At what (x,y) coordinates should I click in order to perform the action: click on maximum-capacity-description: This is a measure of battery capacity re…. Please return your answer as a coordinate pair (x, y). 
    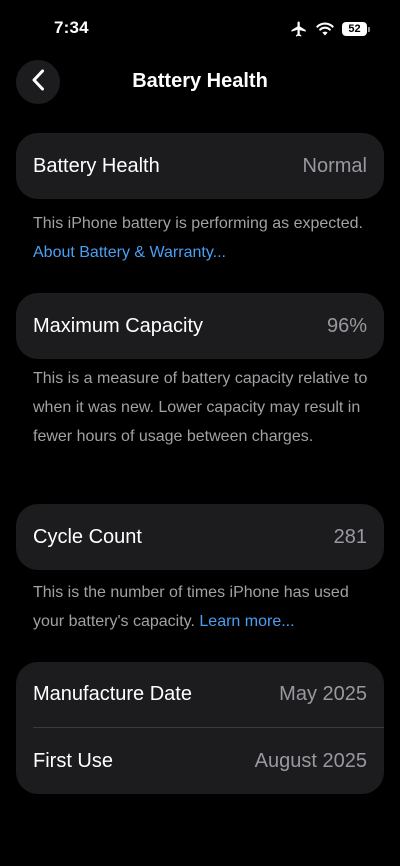
    Looking at the image, I should click on (200, 407).